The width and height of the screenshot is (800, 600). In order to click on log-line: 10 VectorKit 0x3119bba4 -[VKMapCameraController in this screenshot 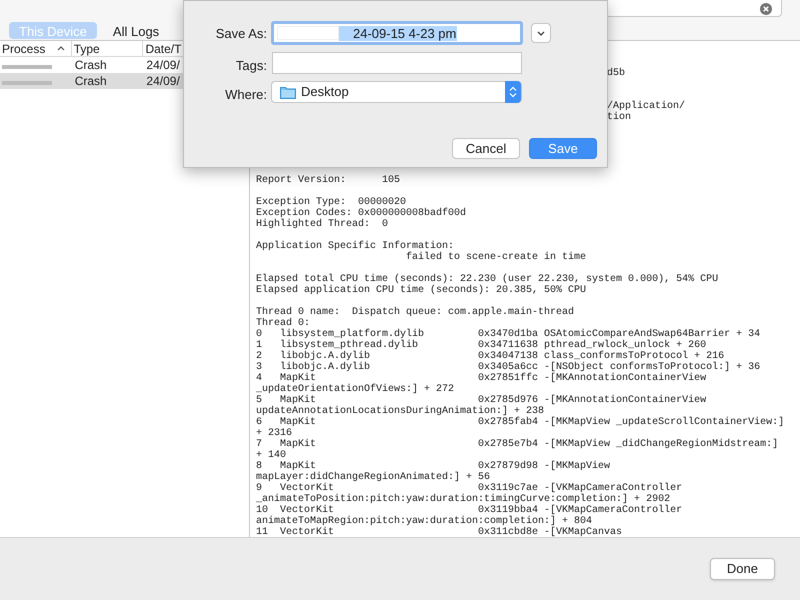, I will do `click(470, 510)`.